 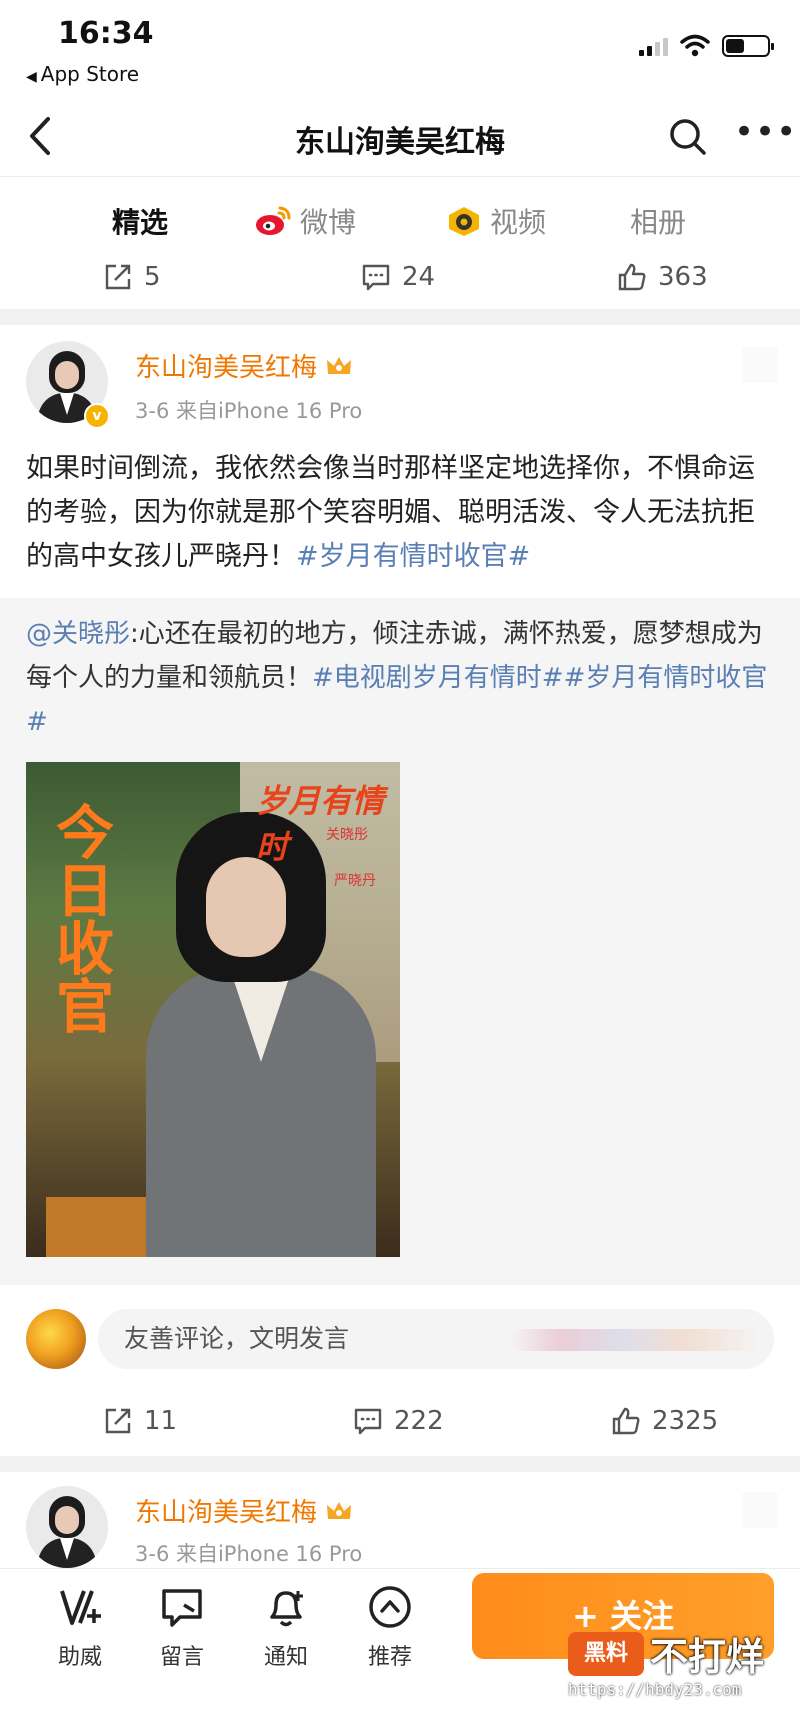 What do you see at coordinates (347, 835) in the screenshot?
I see `poster-credit: 关晓彤` at bounding box center [347, 835].